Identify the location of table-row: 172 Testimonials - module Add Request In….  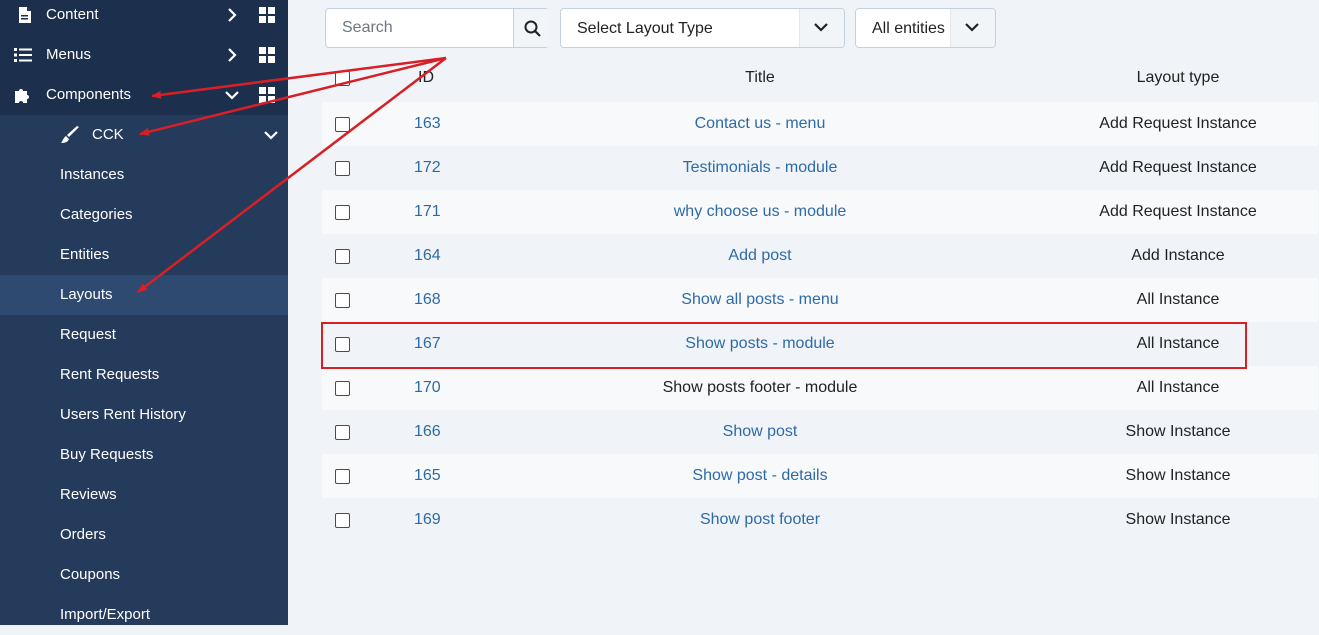
(820, 168).